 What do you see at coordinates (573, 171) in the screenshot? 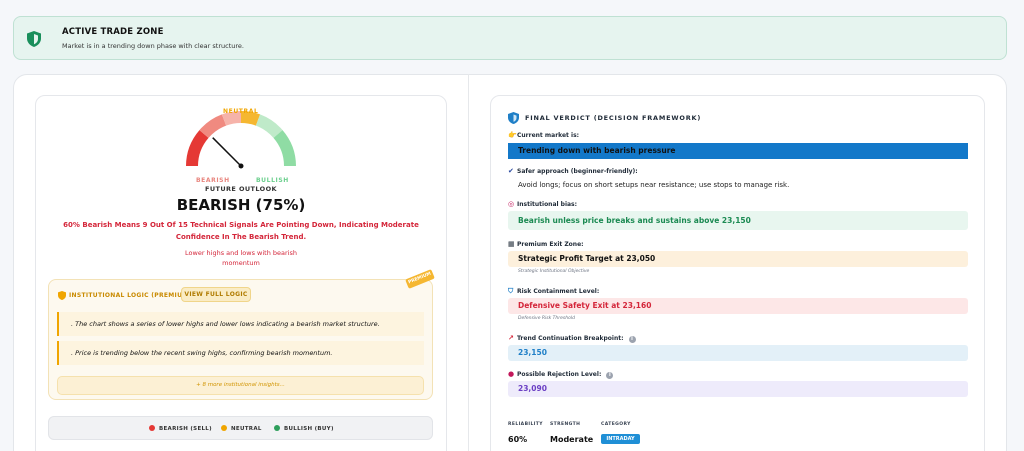
I see `safer-approach-label: ✔ Safer approach (beginner-friendly):` at bounding box center [573, 171].